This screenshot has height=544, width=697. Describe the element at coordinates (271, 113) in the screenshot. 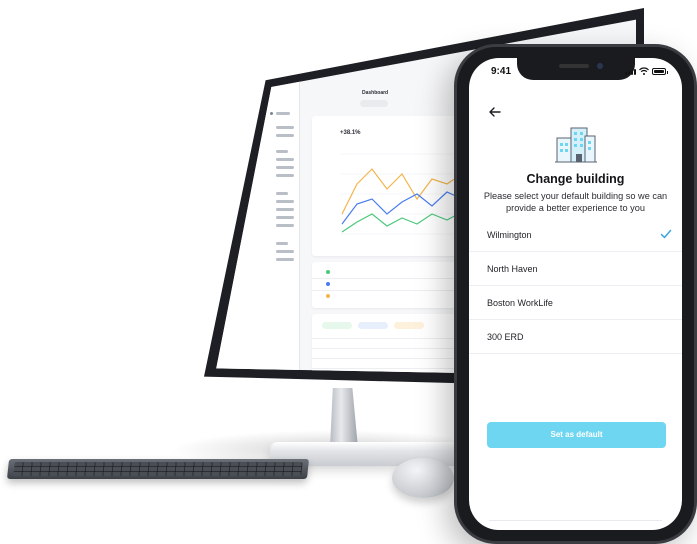

I see `sidebar-logo-icon` at that location.